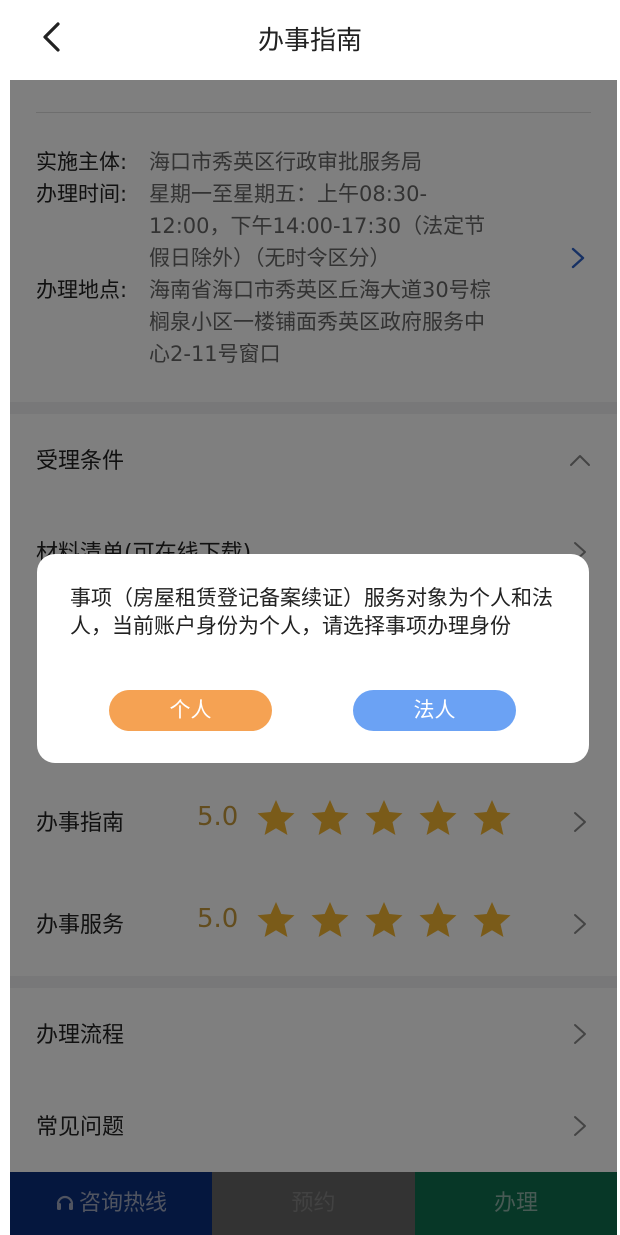  I want to click on personal-button: 个人, so click(190, 710).